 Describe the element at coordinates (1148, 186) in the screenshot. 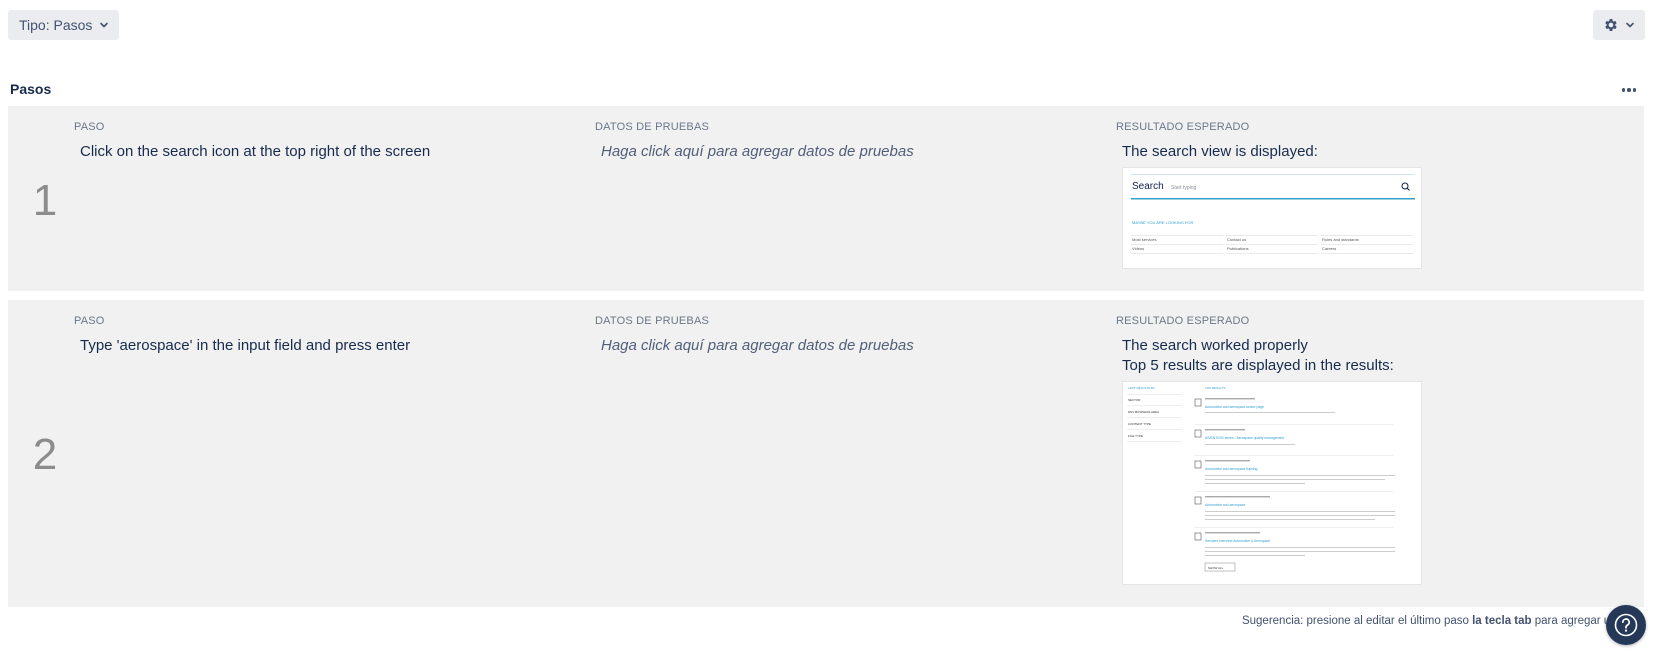

I see `thumb-search-title: Search` at that location.